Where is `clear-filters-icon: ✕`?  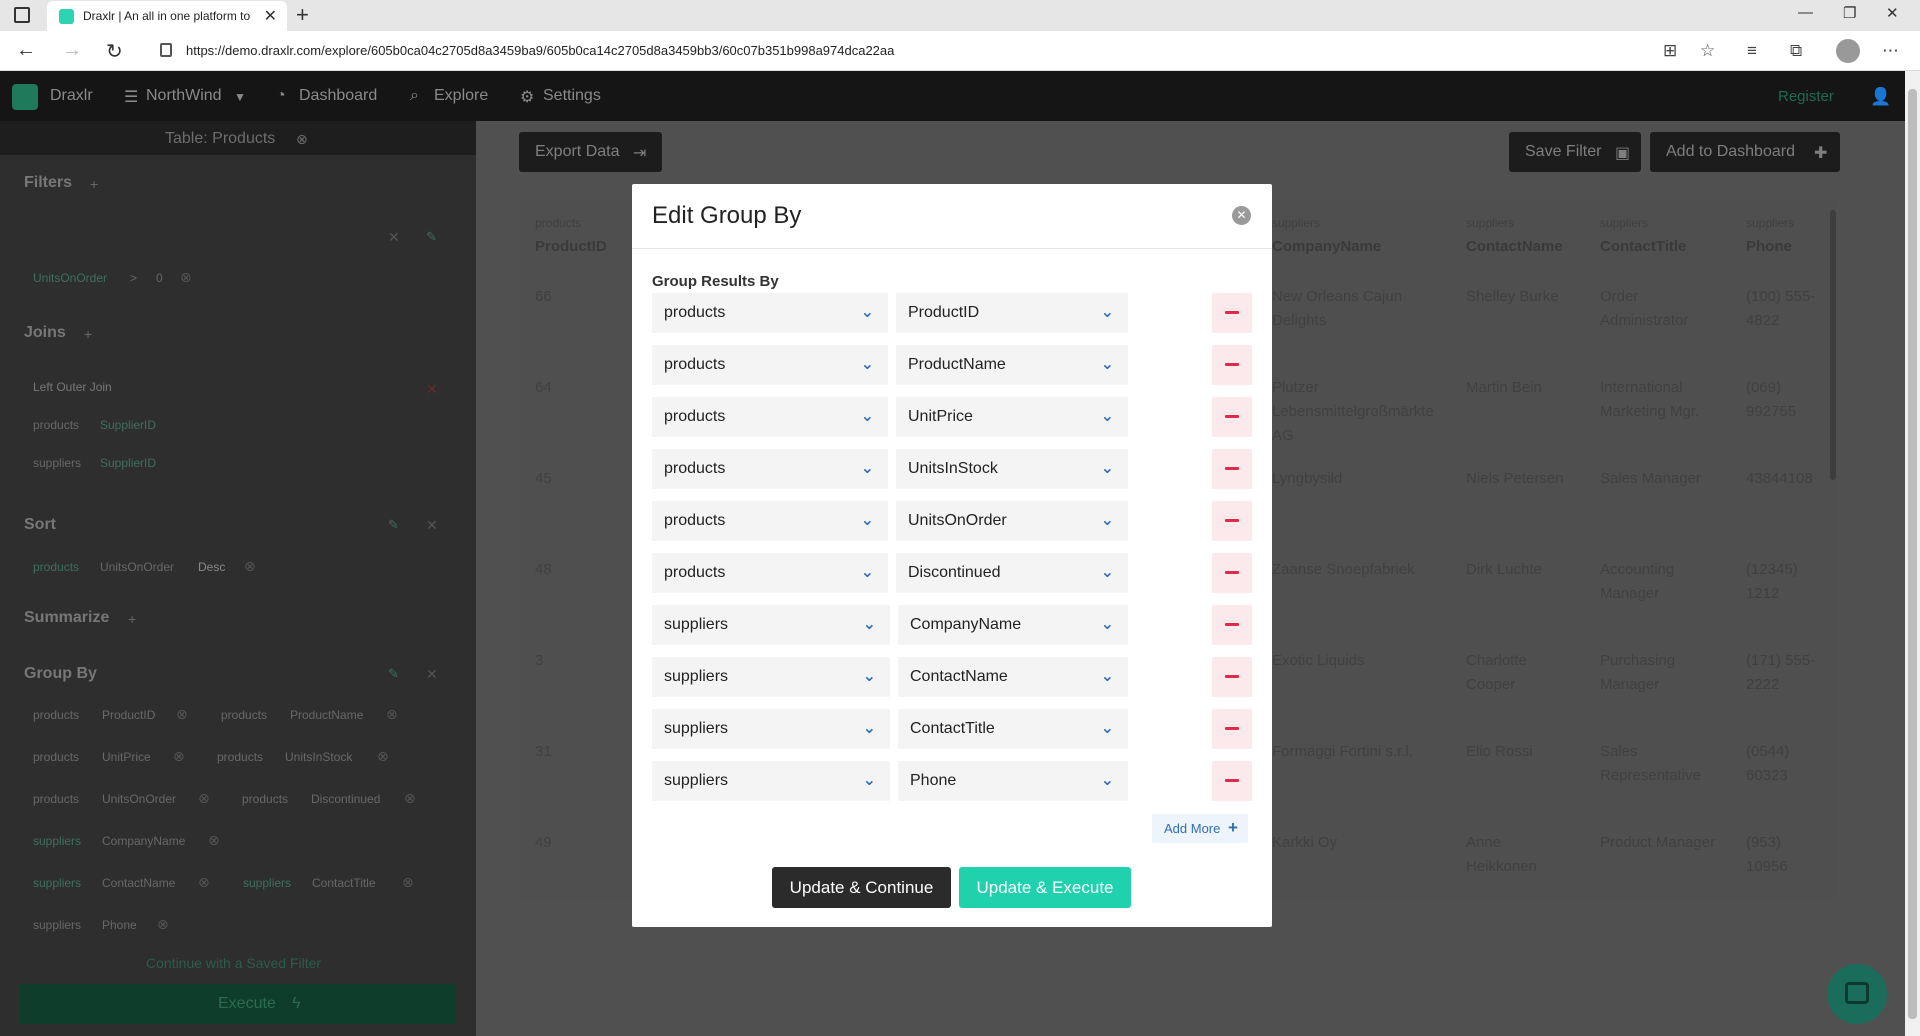
clear-filters-icon: ✕ is located at coordinates (394, 237).